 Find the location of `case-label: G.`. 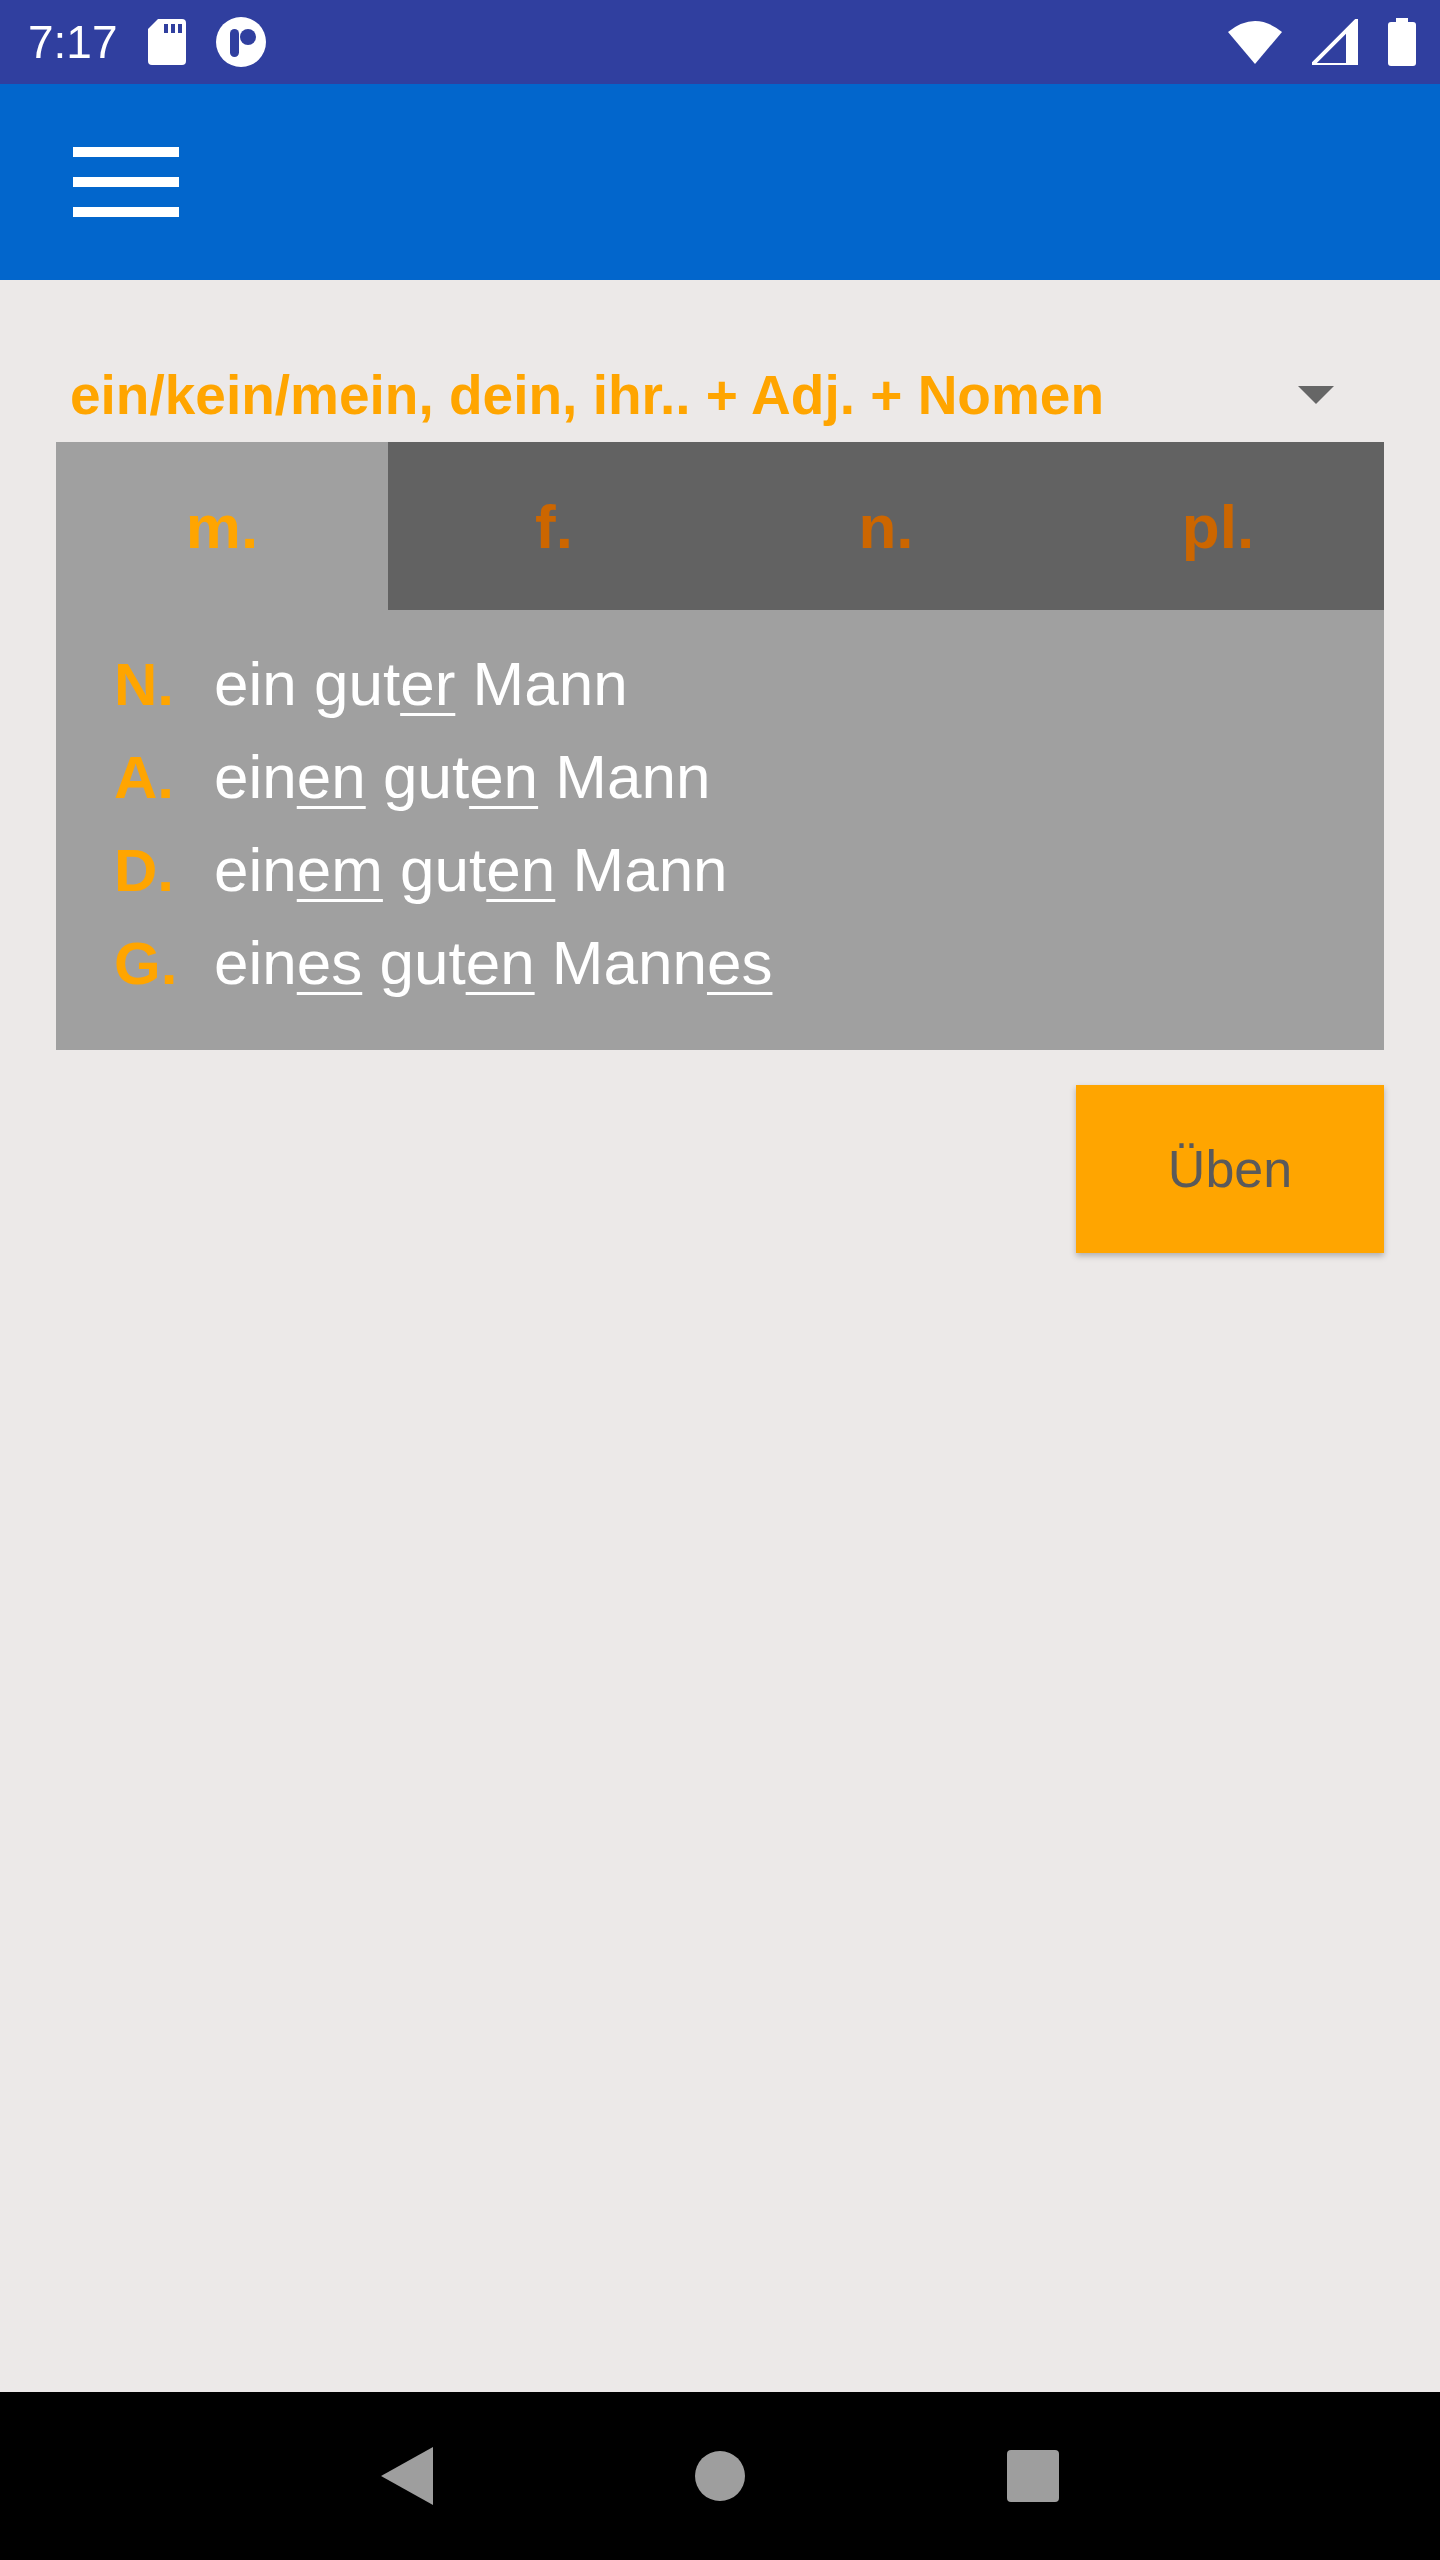

case-label: G. is located at coordinates (146, 963).